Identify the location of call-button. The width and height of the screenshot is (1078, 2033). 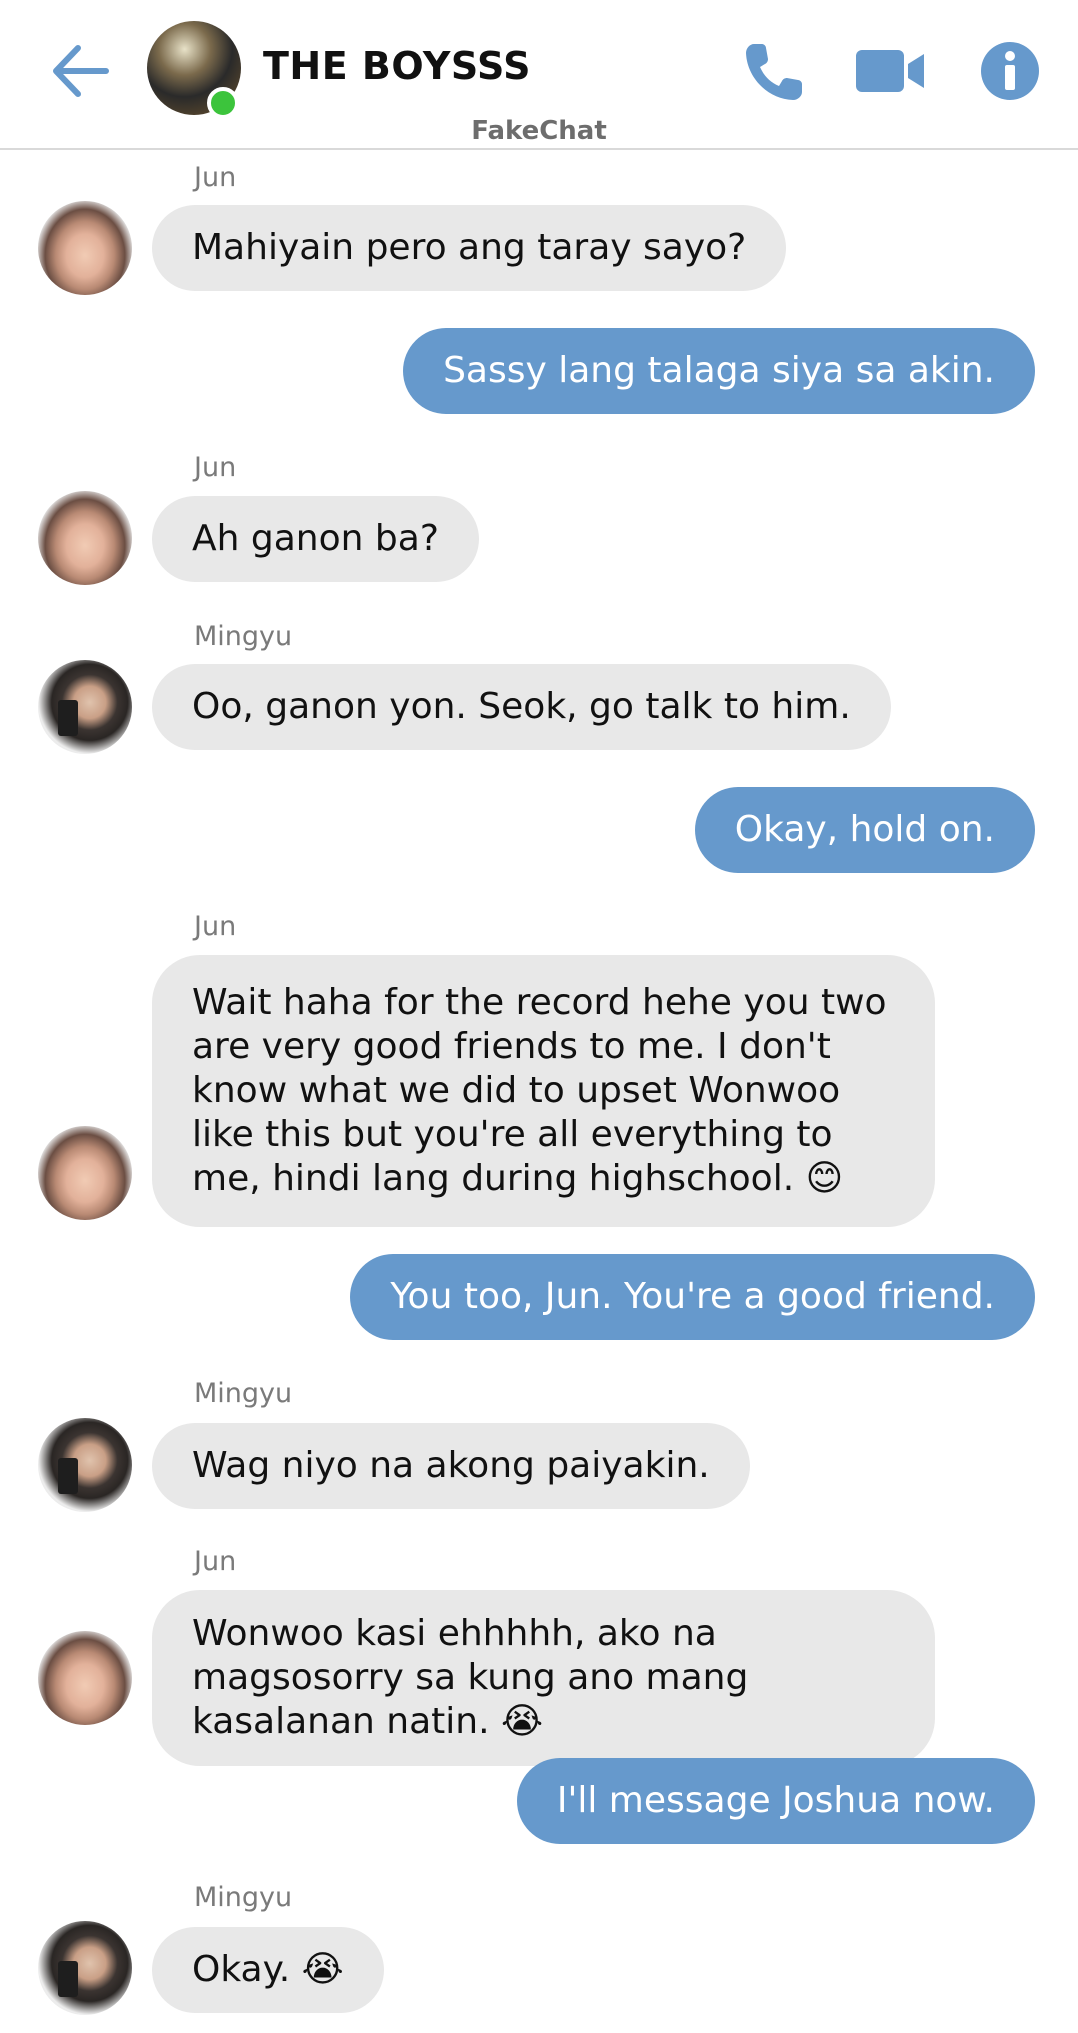
(775, 71).